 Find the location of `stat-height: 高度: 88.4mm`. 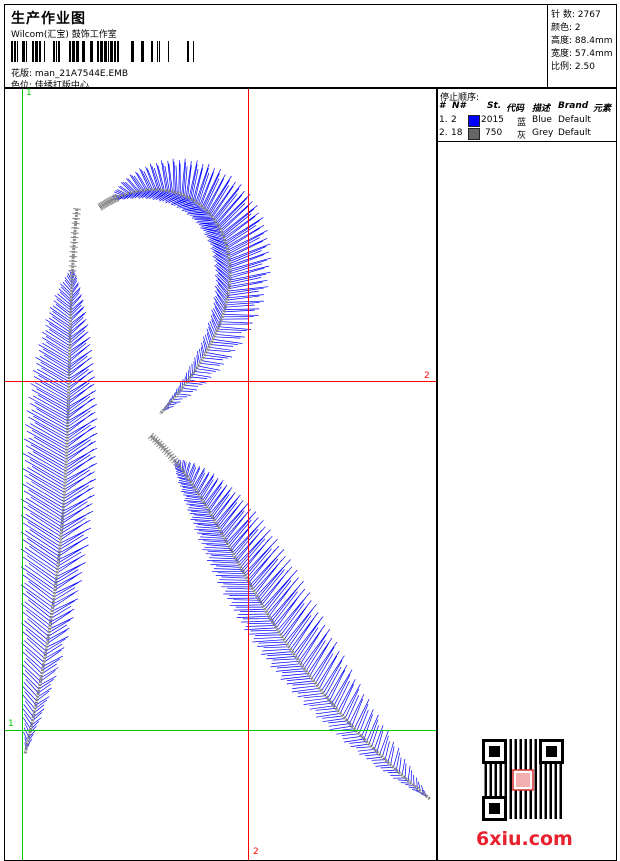

stat-height: 高度: 88.4mm is located at coordinates (582, 41).